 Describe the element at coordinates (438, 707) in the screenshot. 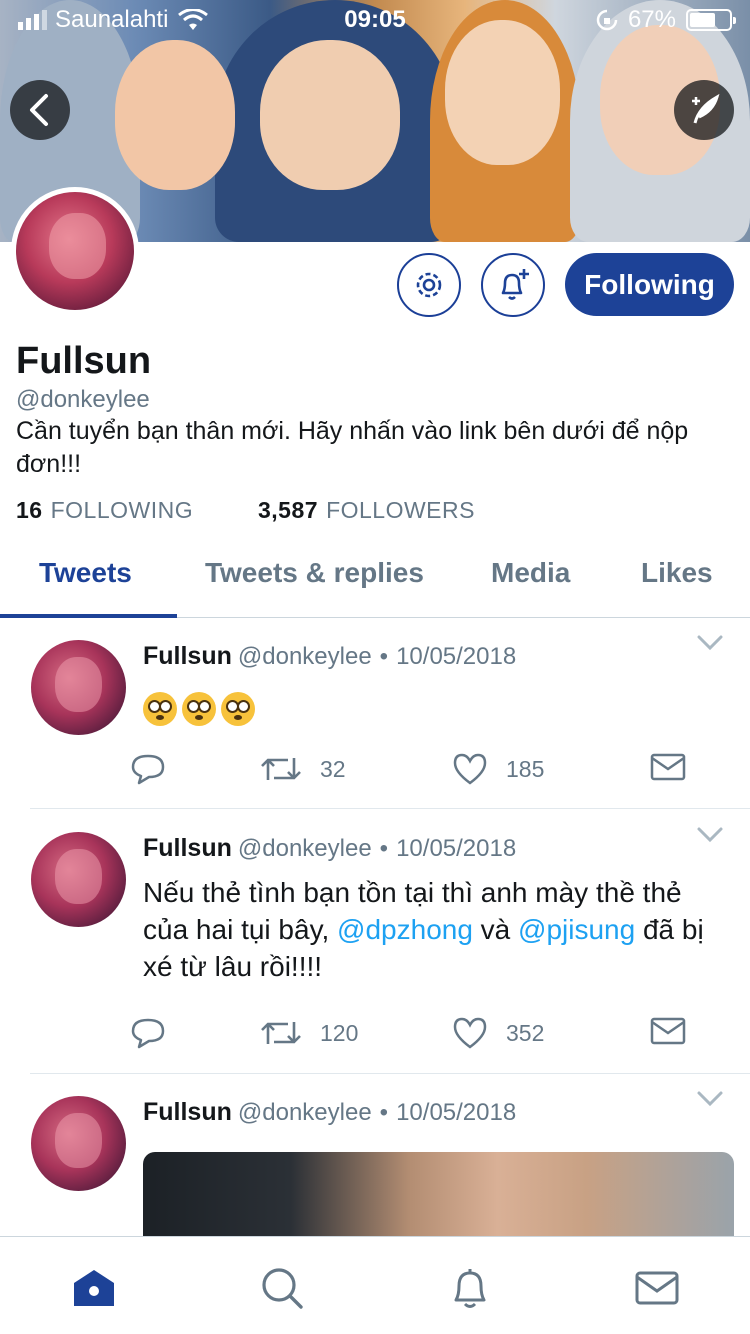

I see `tweet-text` at that location.